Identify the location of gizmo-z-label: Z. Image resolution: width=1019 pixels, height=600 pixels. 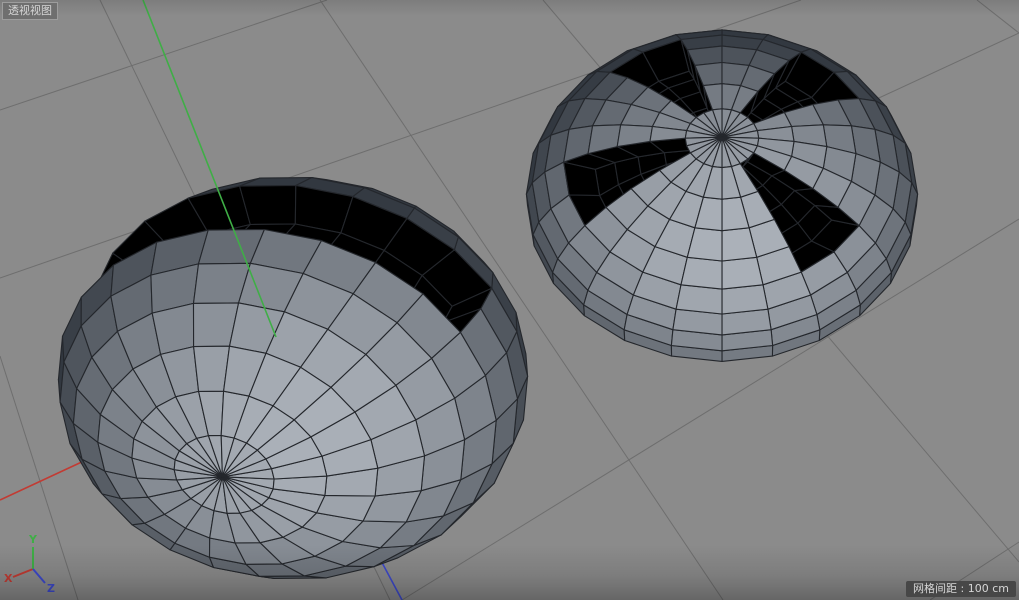
(51, 588).